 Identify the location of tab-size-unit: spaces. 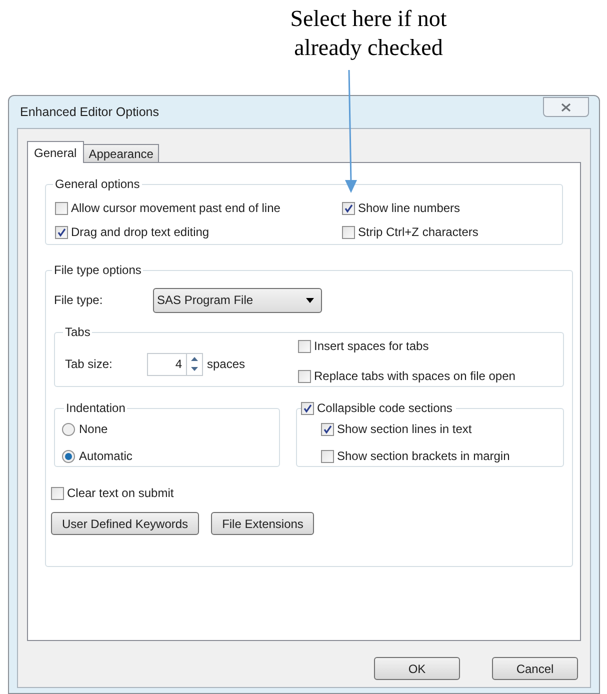
(226, 364).